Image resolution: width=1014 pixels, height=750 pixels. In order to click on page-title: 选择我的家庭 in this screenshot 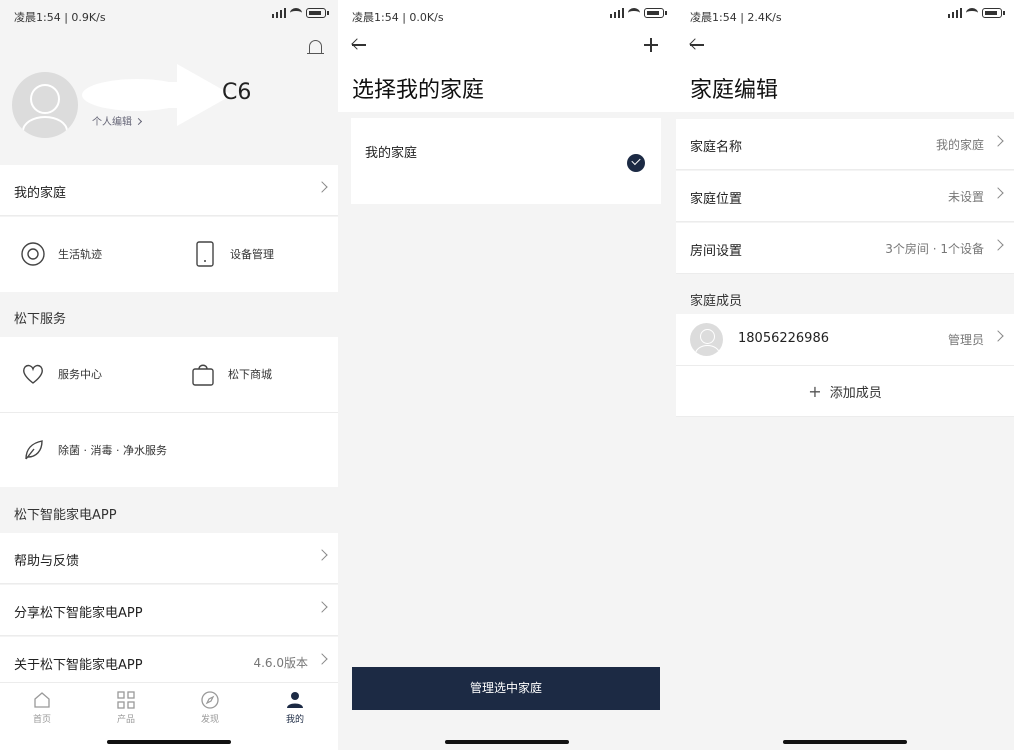, I will do `click(418, 90)`.